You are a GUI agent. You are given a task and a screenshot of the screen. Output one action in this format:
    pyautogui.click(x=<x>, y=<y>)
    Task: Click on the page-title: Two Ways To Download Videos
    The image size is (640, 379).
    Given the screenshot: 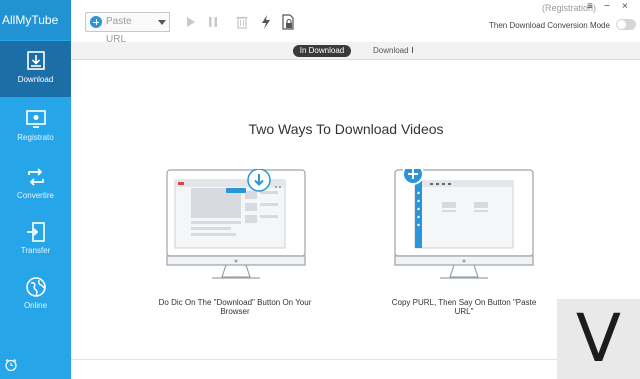 What is the action you would take?
    pyautogui.click(x=346, y=129)
    